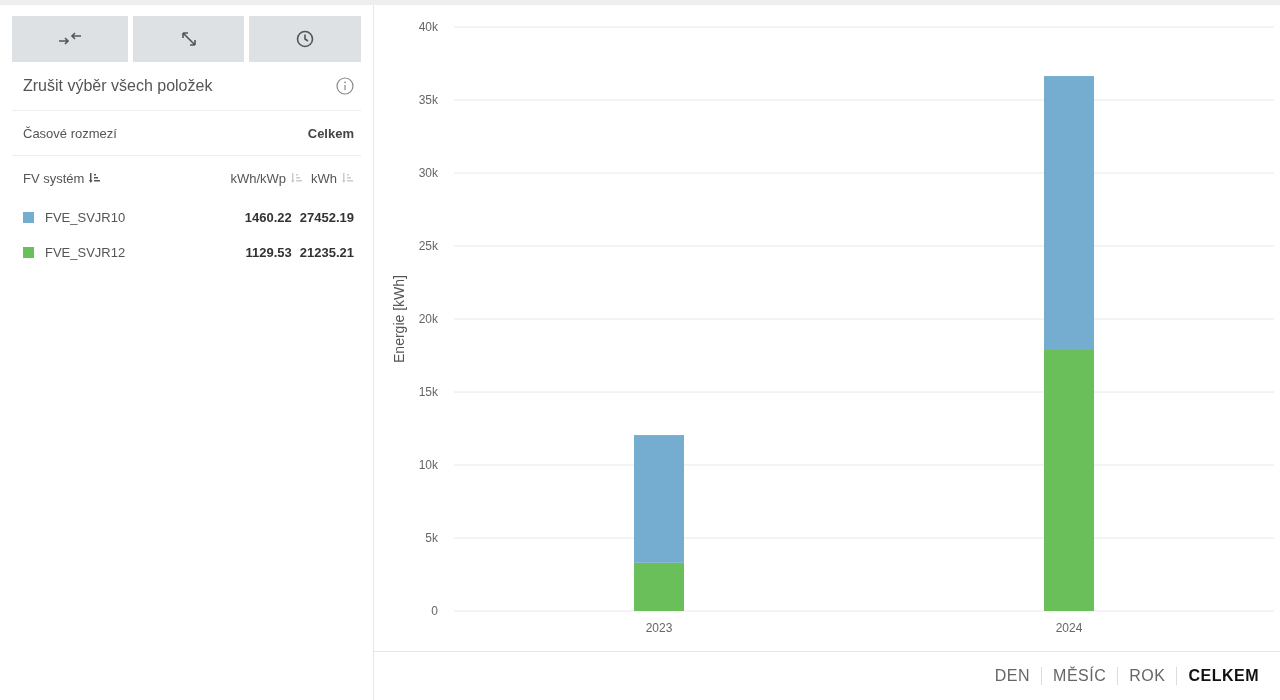  Describe the element at coordinates (330, 133) in the screenshot. I see `time-range-value: Celkem` at that location.